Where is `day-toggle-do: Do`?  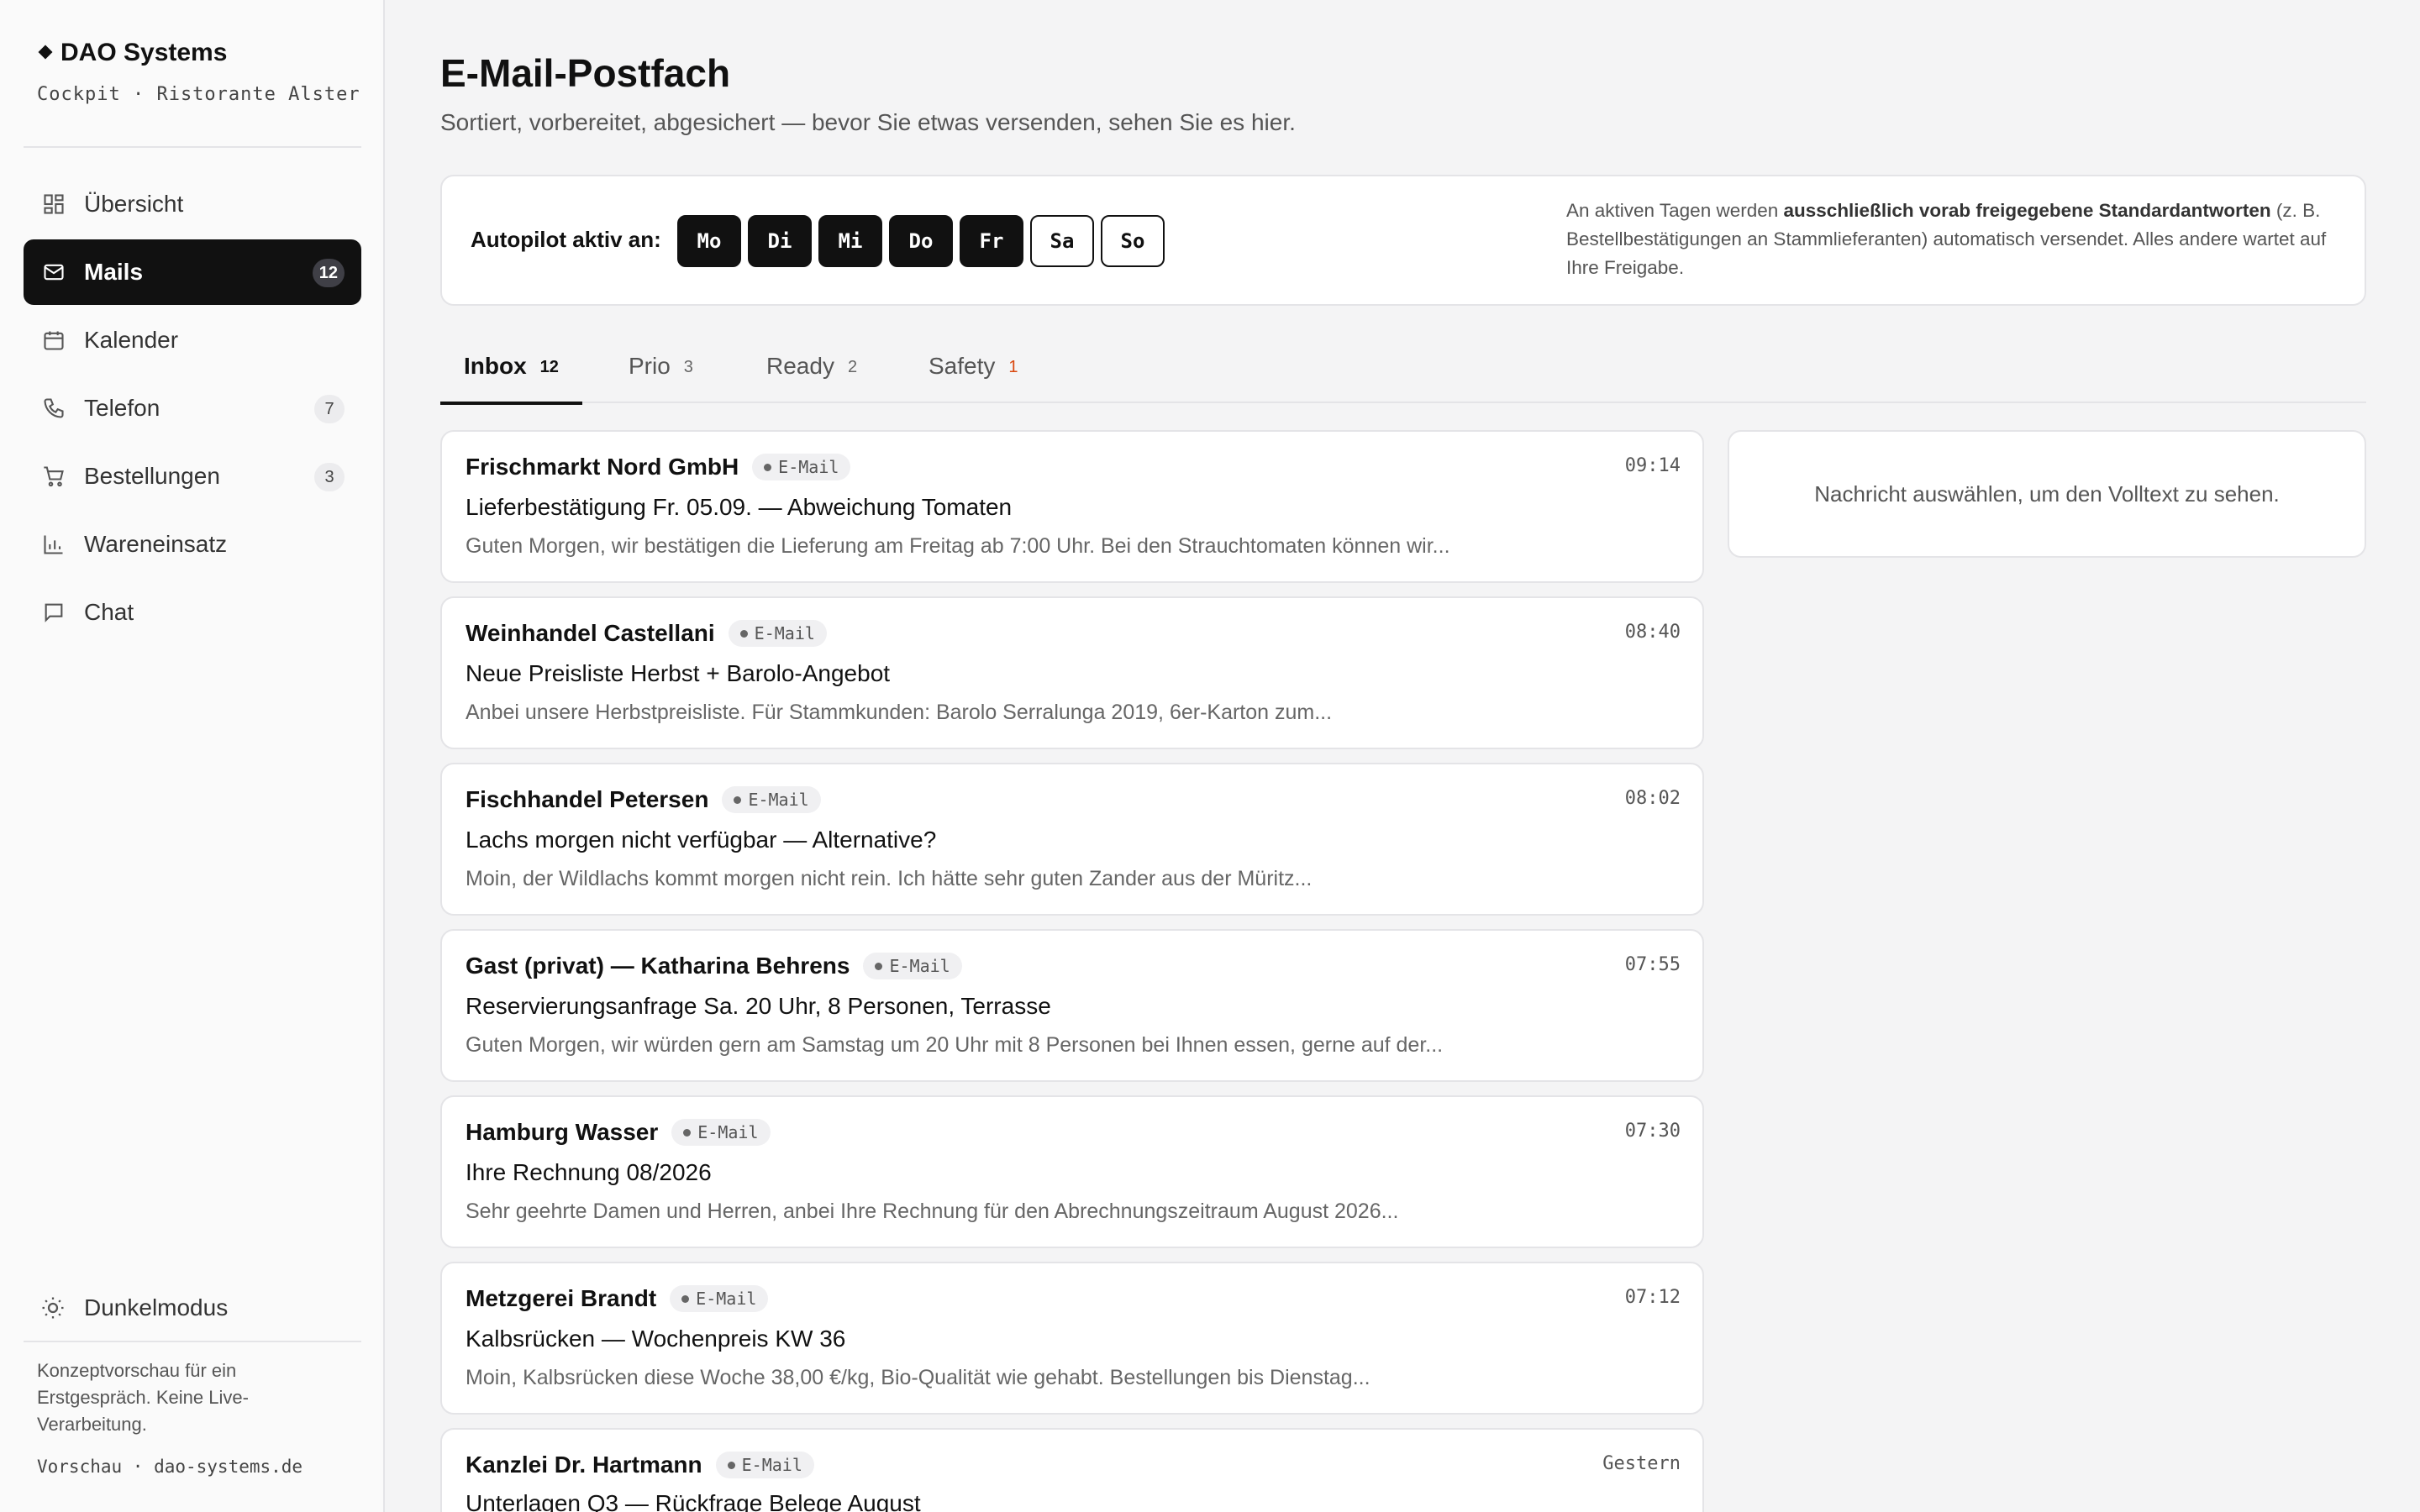
day-toggle-do: Do is located at coordinates (921, 241).